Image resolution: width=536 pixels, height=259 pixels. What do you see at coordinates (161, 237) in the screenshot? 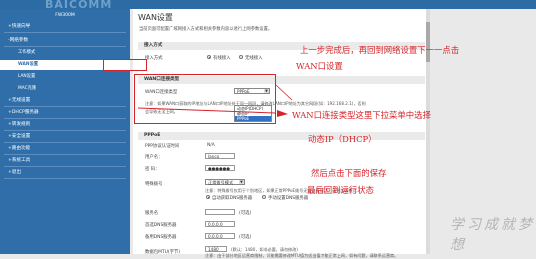
I see `dns2-label: 备用DNS服务器` at bounding box center [161, 237].